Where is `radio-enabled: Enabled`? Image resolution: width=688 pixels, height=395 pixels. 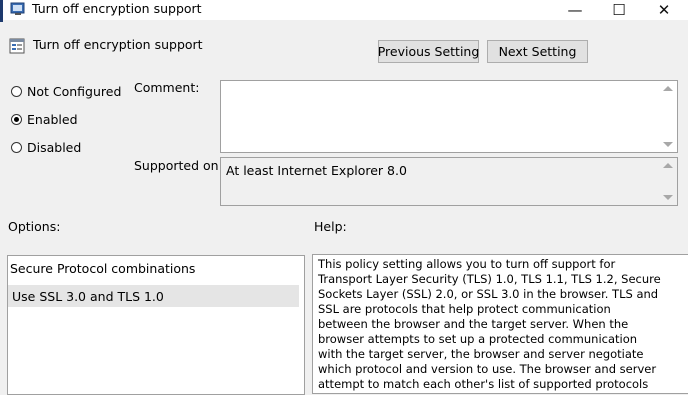
radio-enabled: Enabled is located at coordinates (44, 119).